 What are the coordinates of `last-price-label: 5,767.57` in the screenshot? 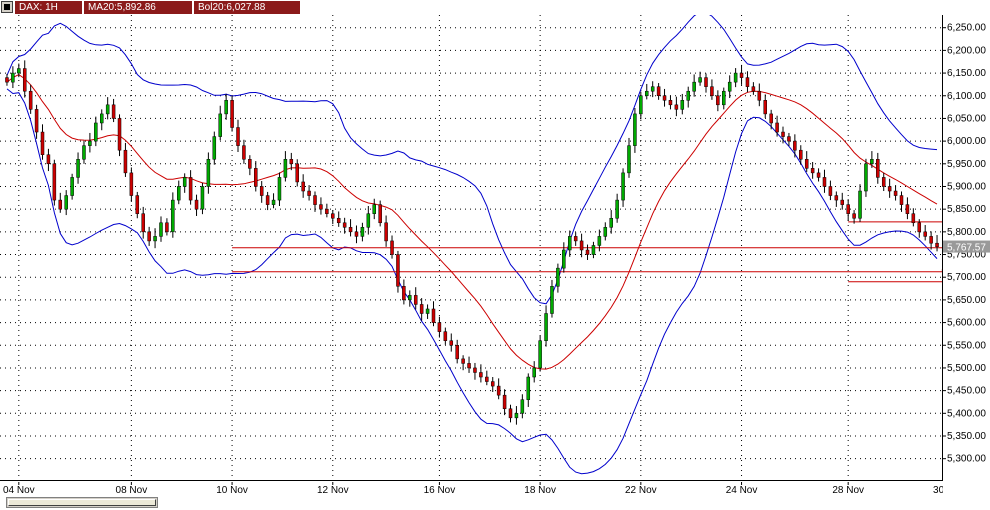 It's located at (966, 248).